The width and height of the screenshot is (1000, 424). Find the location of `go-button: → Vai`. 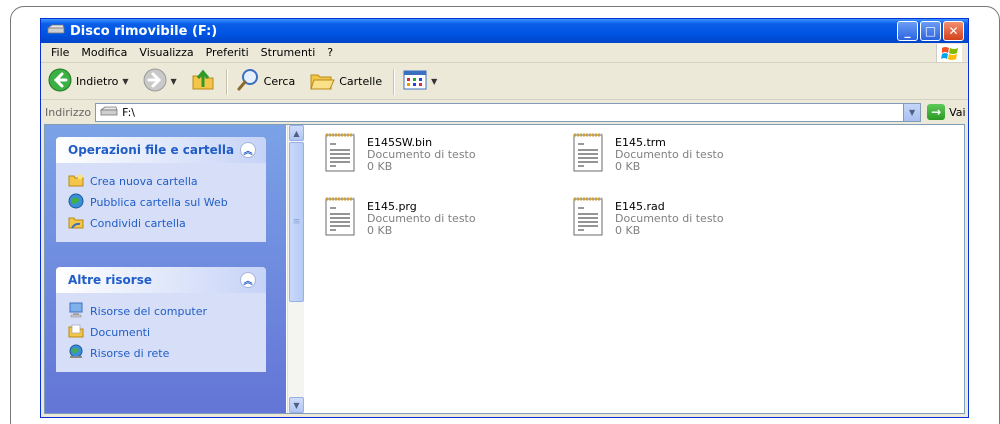

go-button: → Vai is located at coordinates (946, 112).